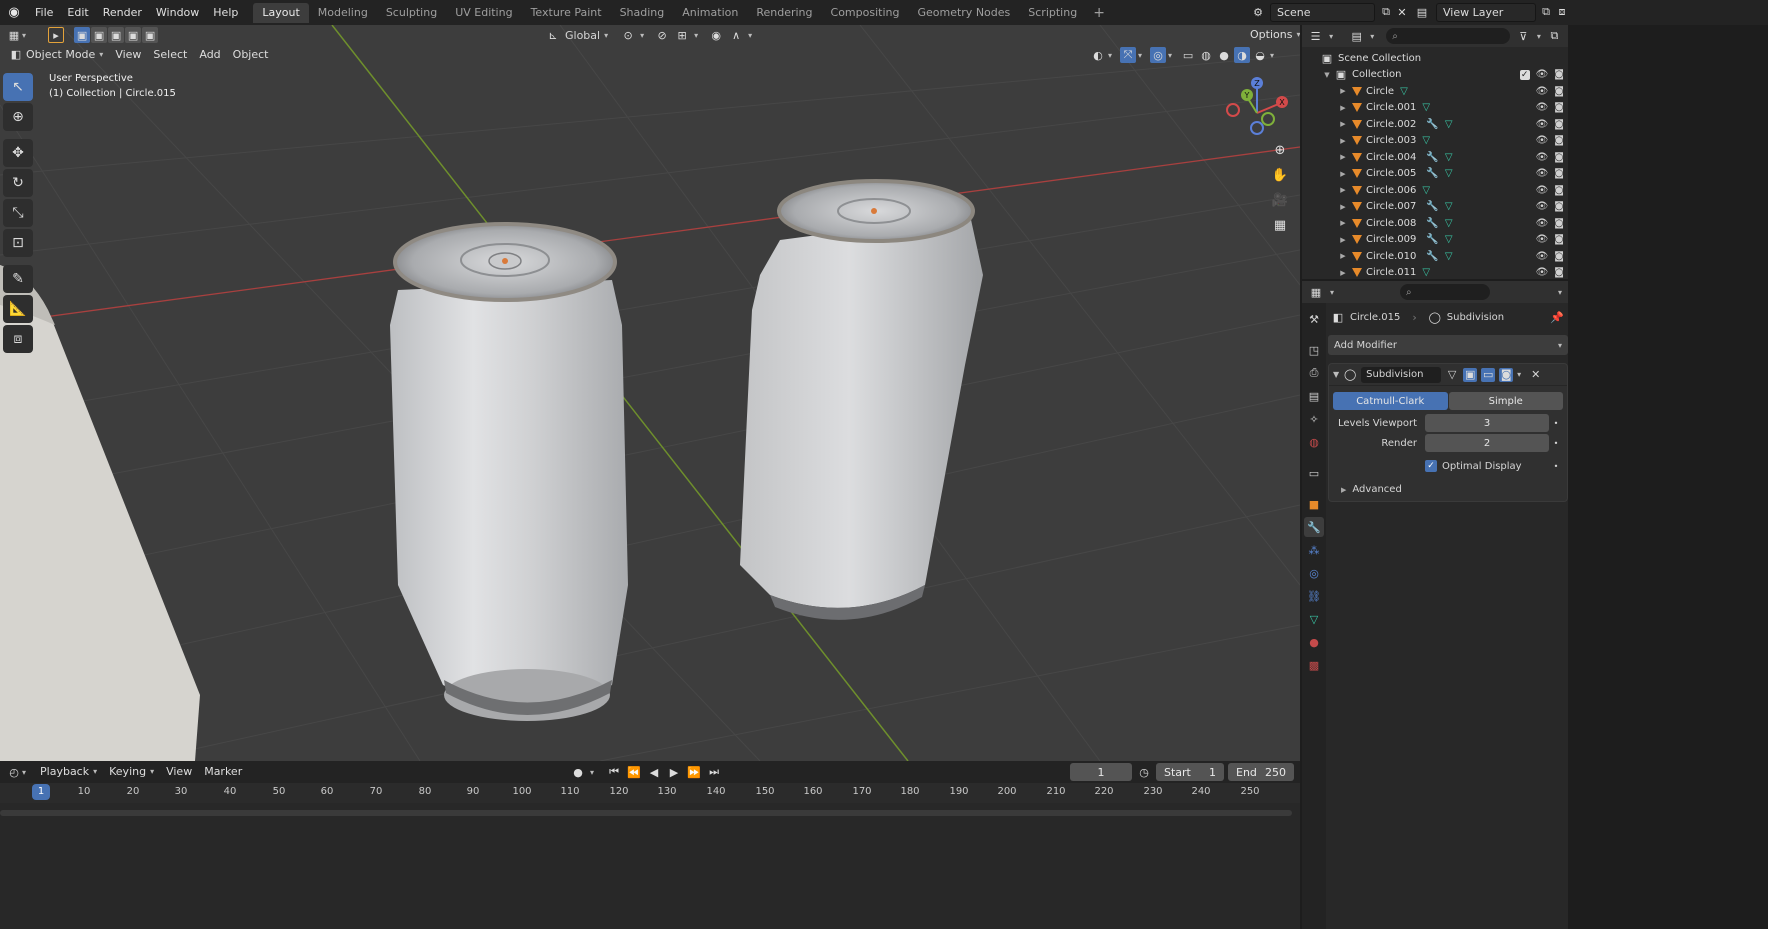 This screenshot has width=1768, height=929. Describe the element at coordinates (150, 35) in the screenshot. I see `intersect-selection-icon: ▣` at that location.